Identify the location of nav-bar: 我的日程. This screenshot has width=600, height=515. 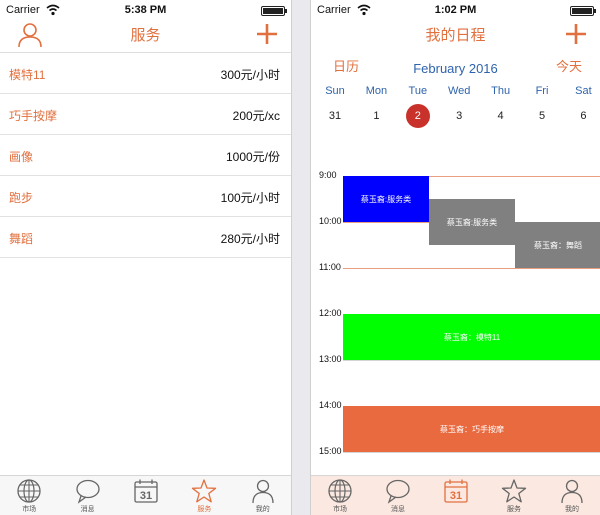
(455, 35).